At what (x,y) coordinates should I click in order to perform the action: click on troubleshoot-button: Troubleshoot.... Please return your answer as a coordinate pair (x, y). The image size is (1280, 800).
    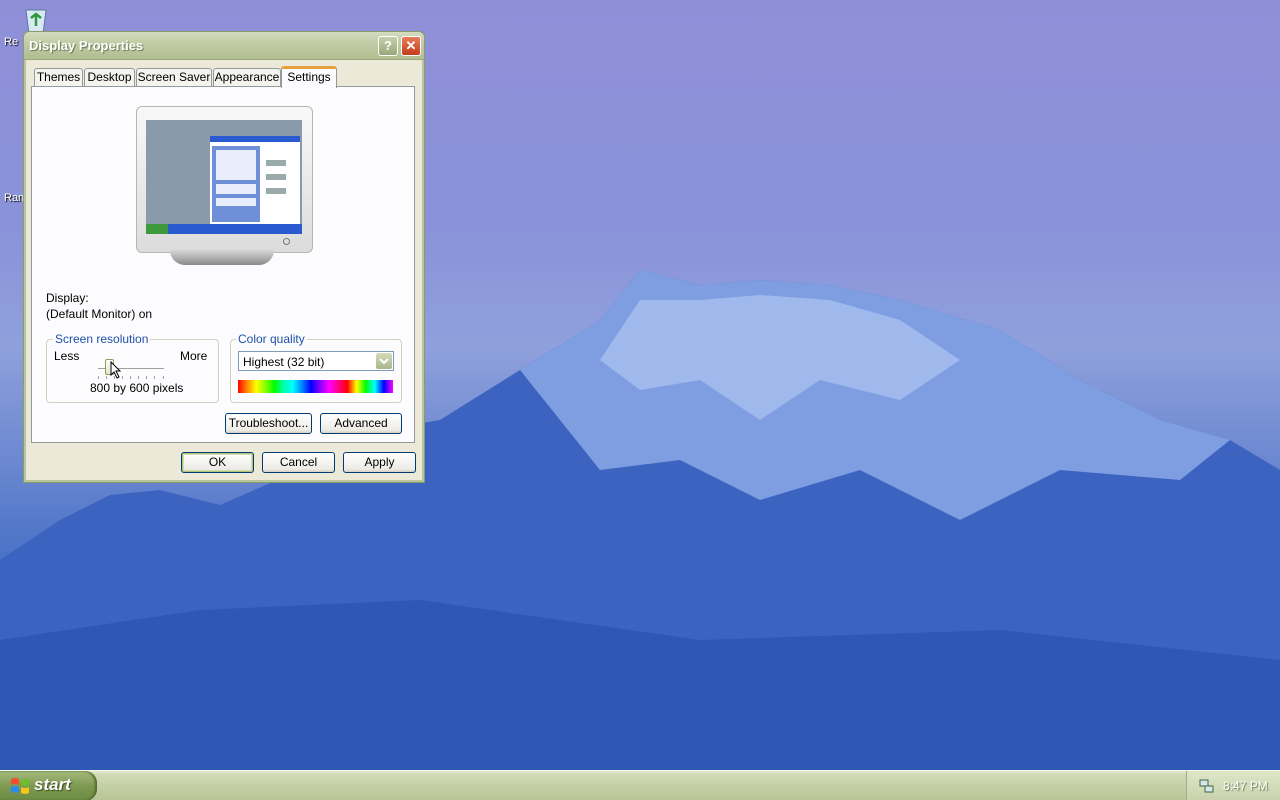
    Looking at the image, I should click on (268, 423).